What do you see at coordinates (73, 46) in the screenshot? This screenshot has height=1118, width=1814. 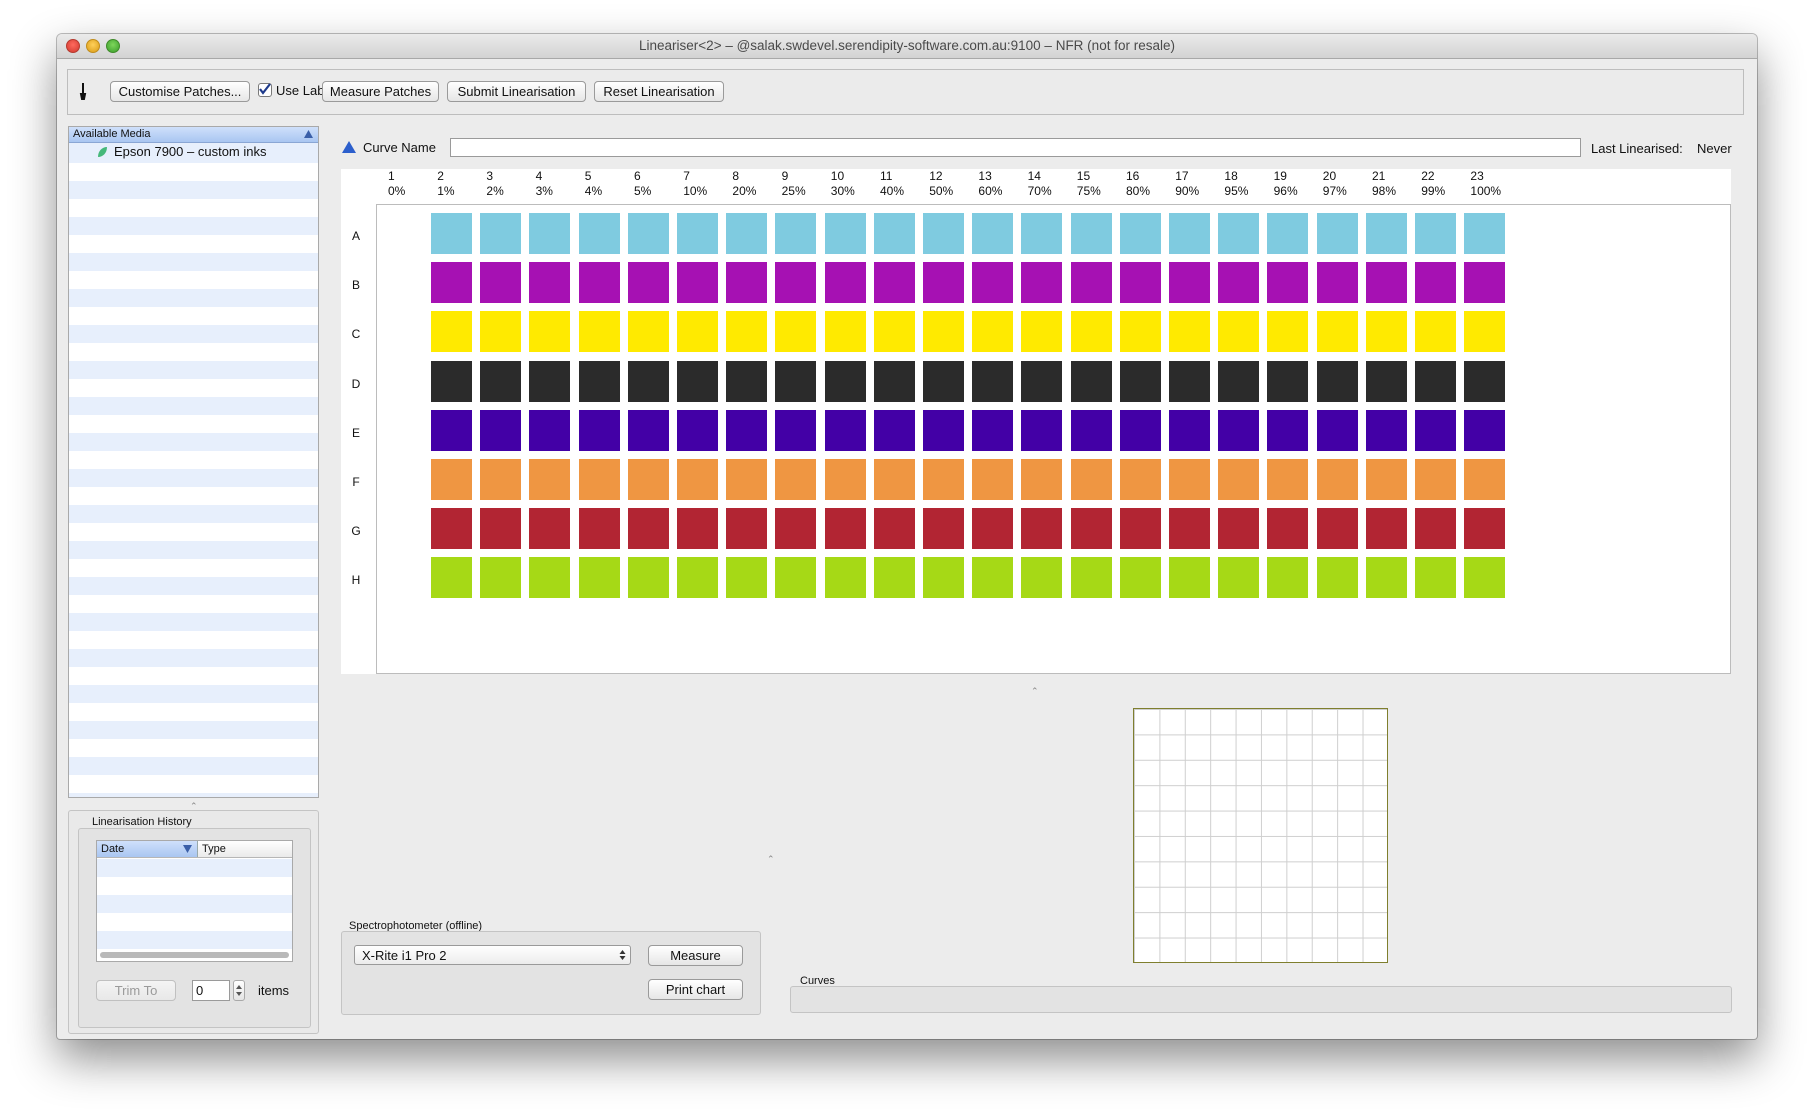 I see `close-window-button` at bounding box center [73, 46].